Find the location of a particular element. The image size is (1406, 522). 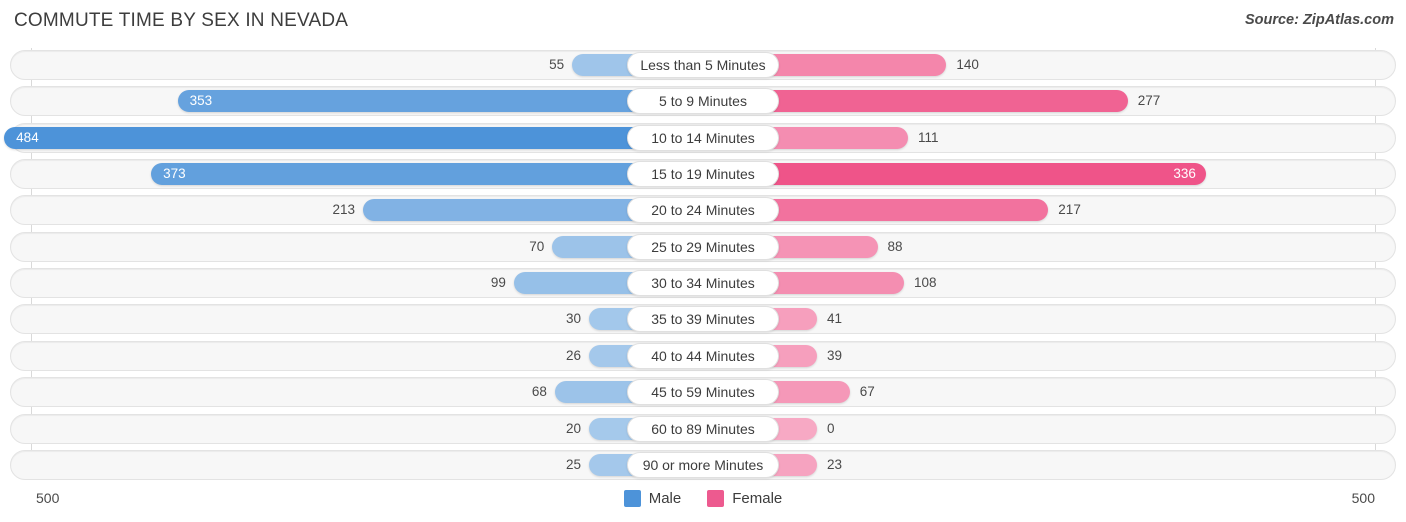

source-attribution: Source: ZipAtlas.com is located at coordinates (1319, 20).